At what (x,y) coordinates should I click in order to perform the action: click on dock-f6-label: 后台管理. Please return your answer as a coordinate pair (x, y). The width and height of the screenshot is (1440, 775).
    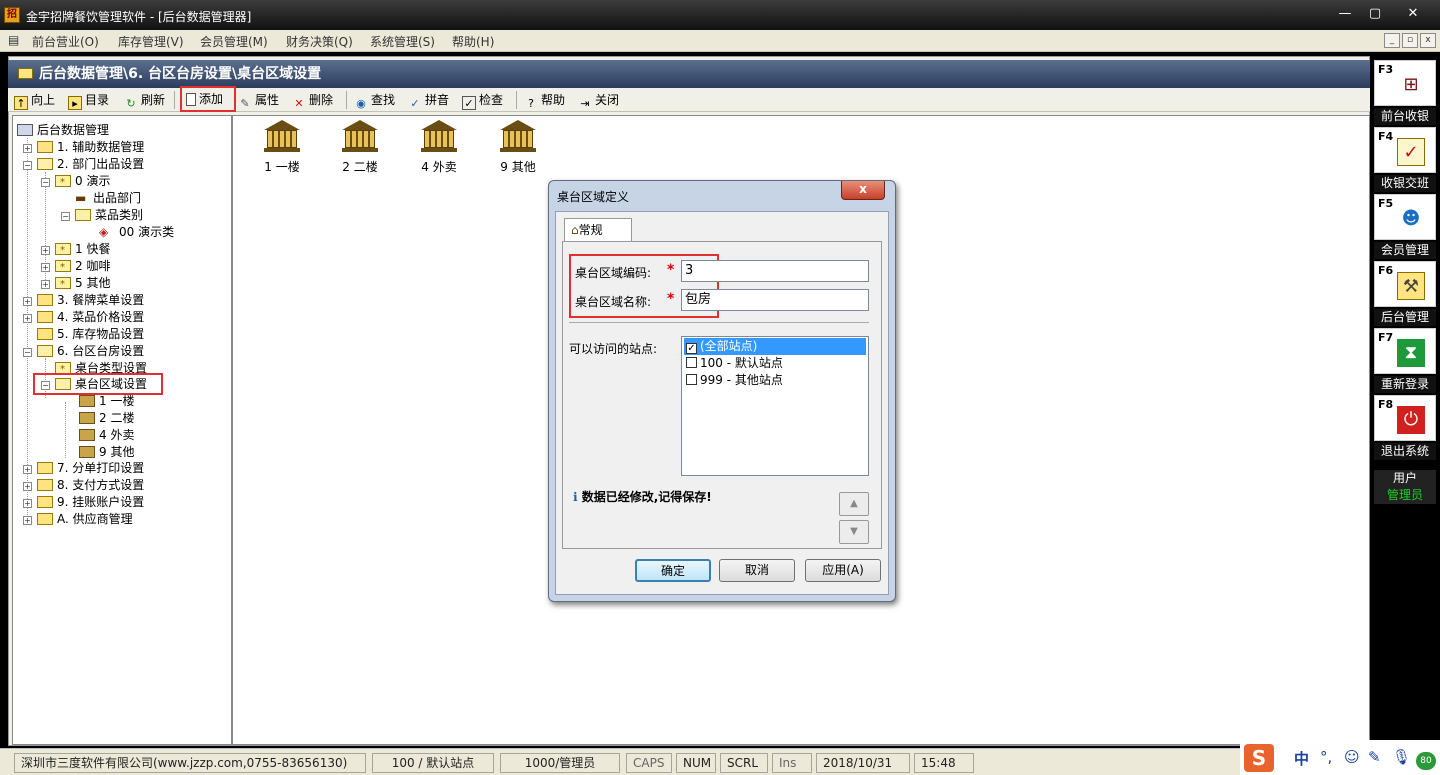
    Looking at the image, I should click on (1405, 317).